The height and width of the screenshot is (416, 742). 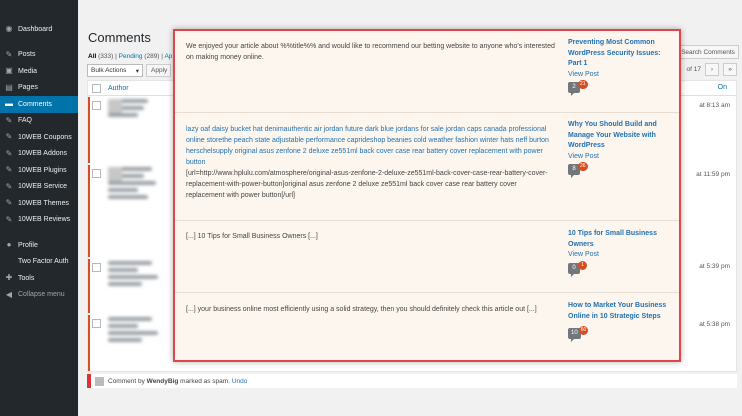 What do you see at coordinates (9, 294) in the screenshot?
I see `collapse-icon: ◀` at bounding box center [9, 294].